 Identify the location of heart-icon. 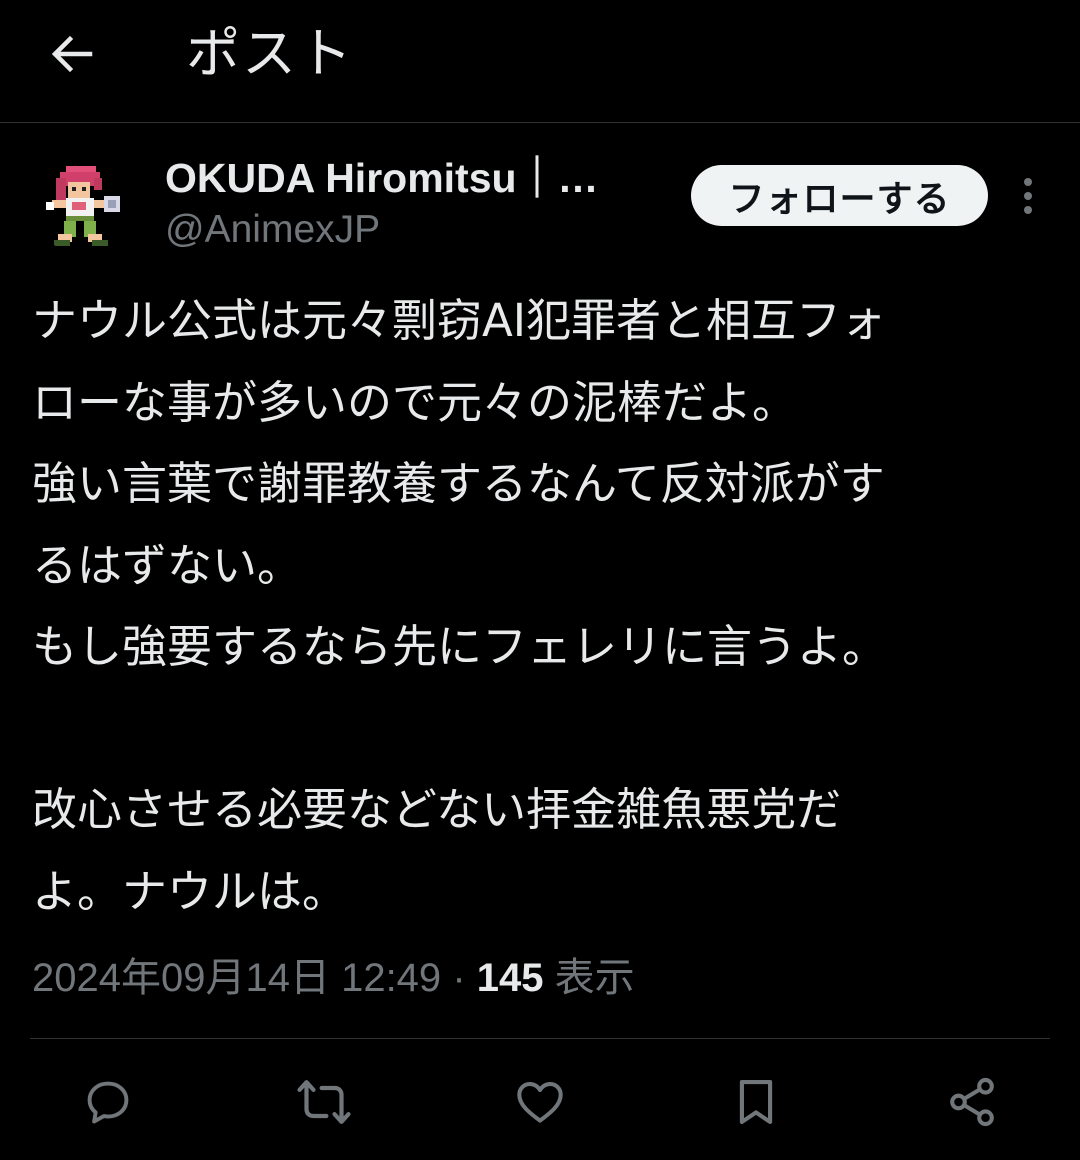
(540, 1102).